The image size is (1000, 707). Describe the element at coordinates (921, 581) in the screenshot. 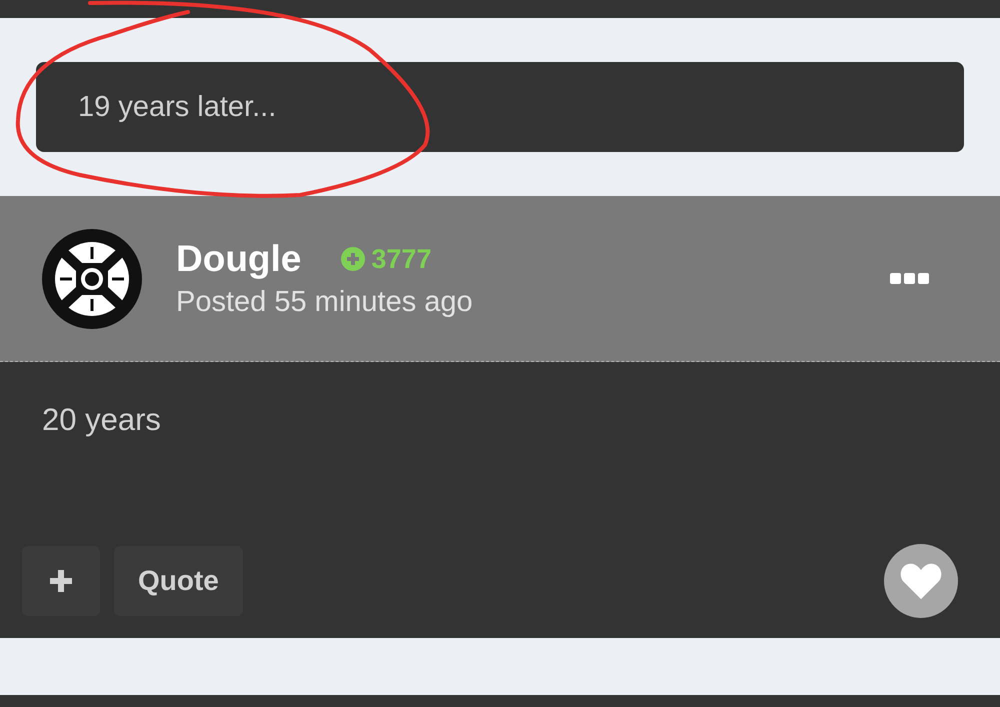

I see `heart-icon` at that location.